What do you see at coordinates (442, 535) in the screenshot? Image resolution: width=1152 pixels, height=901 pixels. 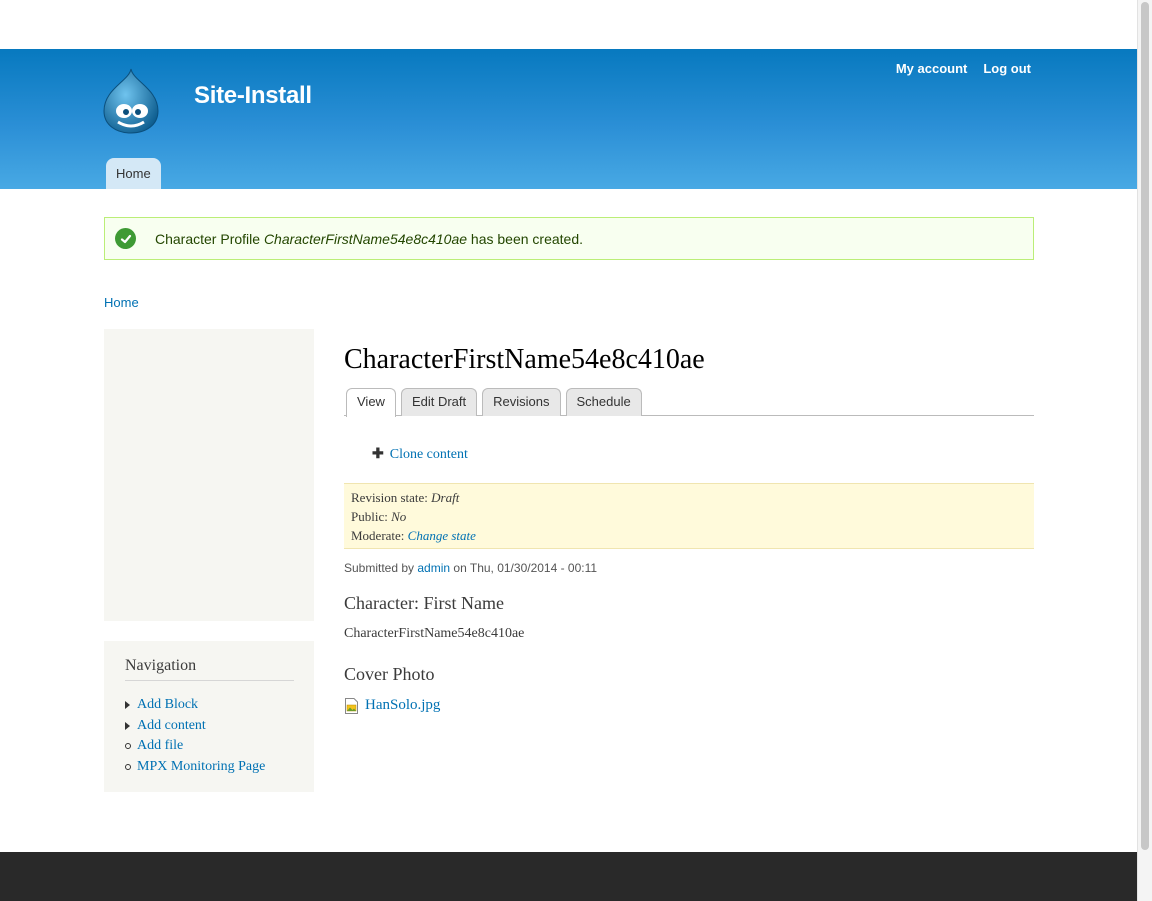 I see `change-state-link: Change state` at bounding box center [442, 535].